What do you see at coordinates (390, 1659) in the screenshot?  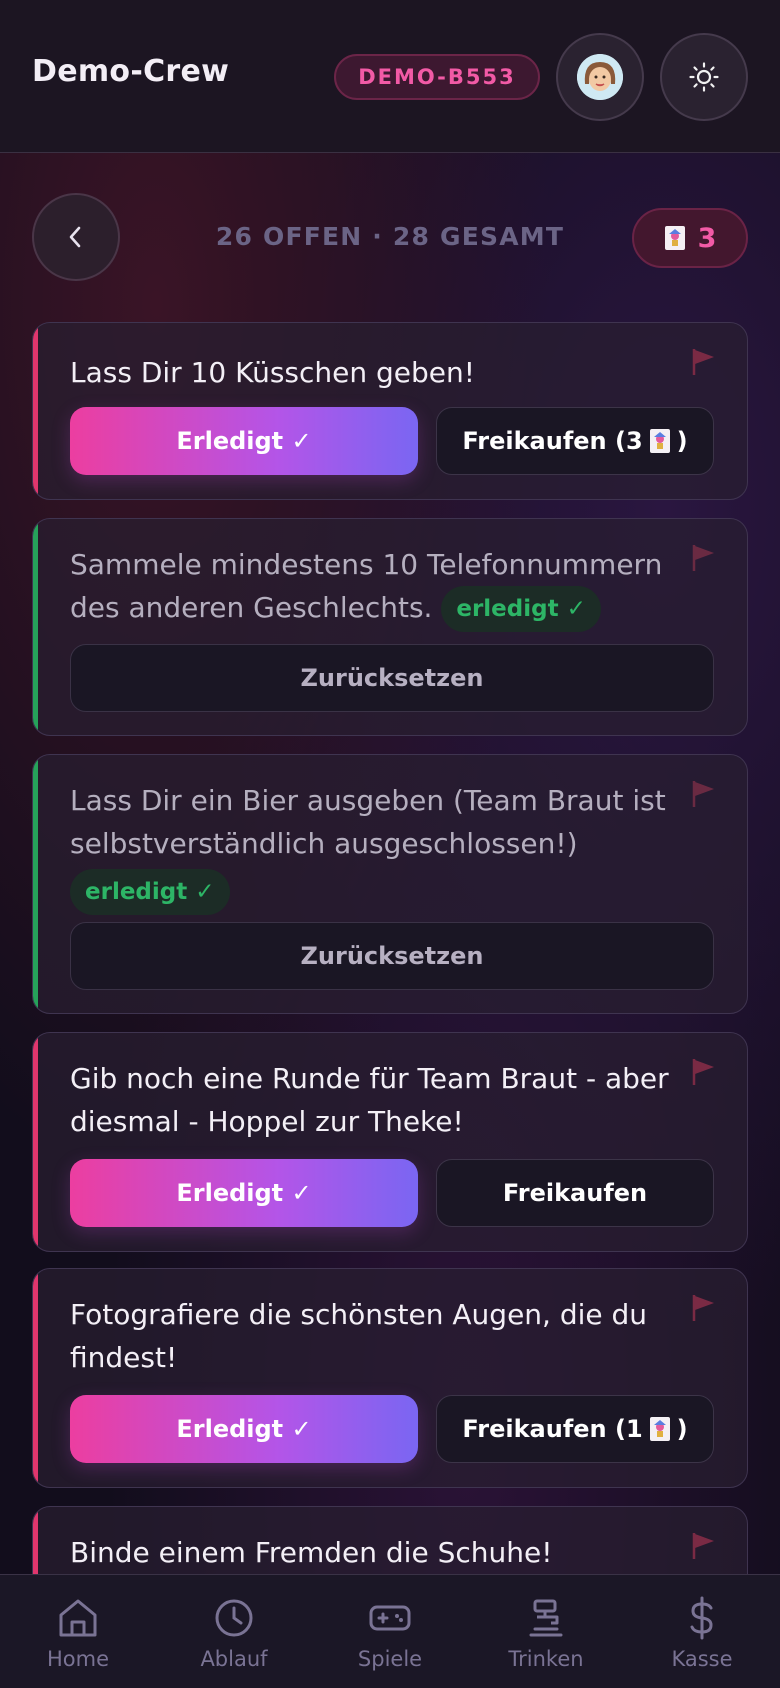 I see `nav-label: Spiele` at bounding box center [390, 1659].